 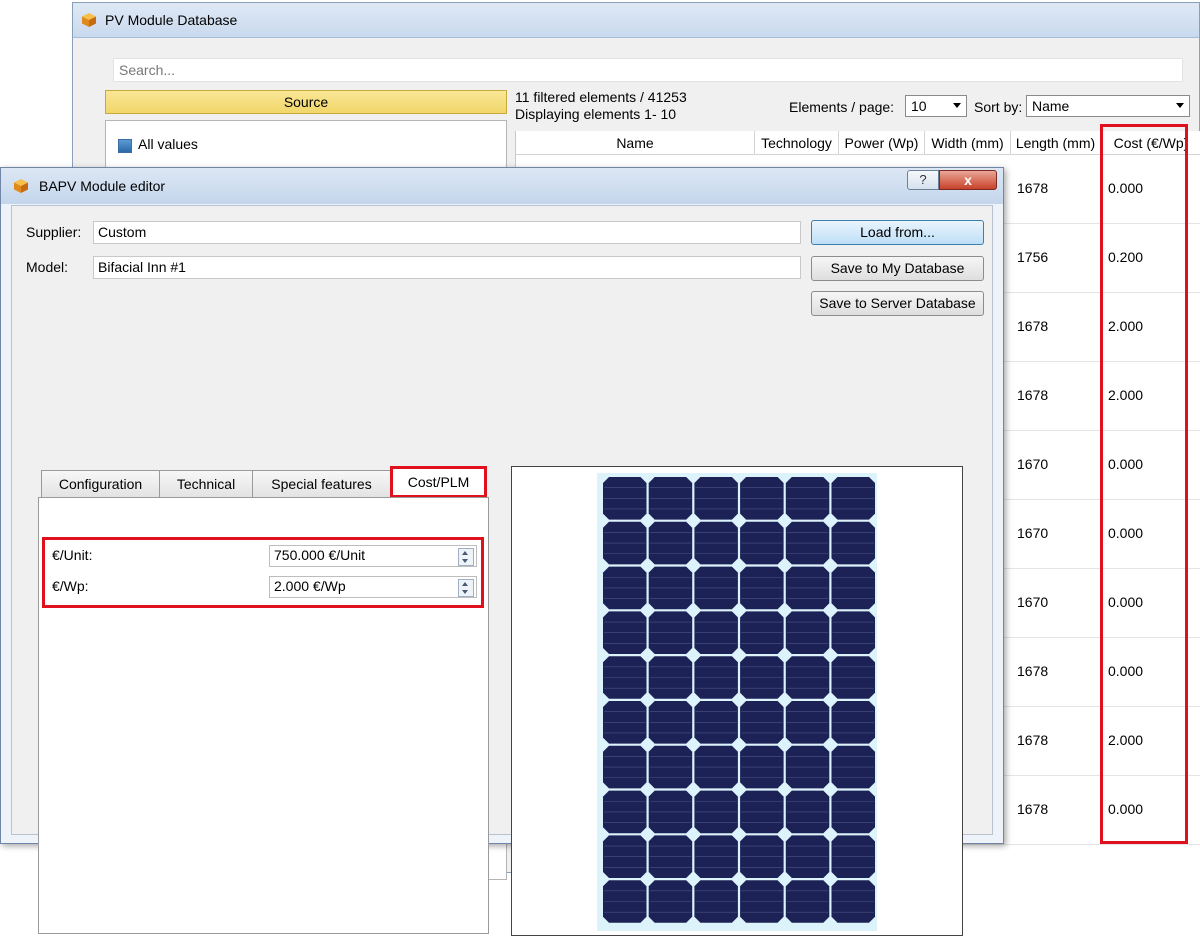 I want to click on db-titlebar: PV Module Database, so click(x=636, y=20).